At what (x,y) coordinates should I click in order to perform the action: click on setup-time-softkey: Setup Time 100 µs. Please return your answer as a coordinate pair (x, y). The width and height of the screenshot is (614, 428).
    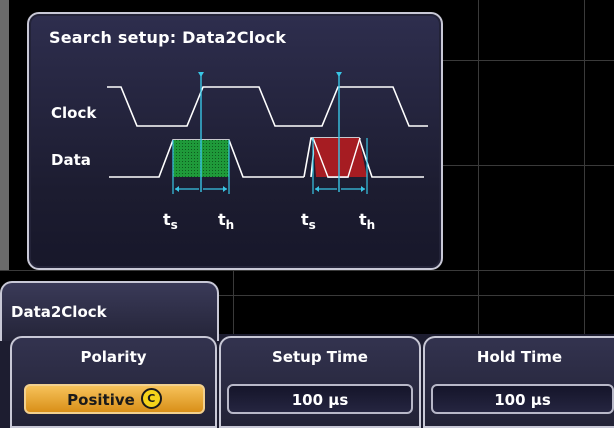
    Looking at the image, I should click on (320, 382).